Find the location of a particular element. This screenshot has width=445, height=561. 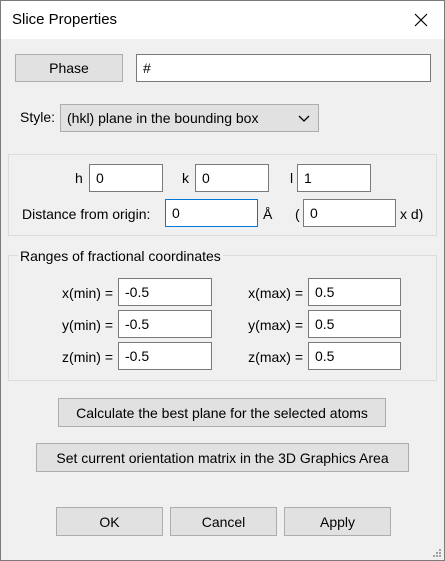

style-select: (hkl) plane in the bounding box is located at coordinates (189, 118).